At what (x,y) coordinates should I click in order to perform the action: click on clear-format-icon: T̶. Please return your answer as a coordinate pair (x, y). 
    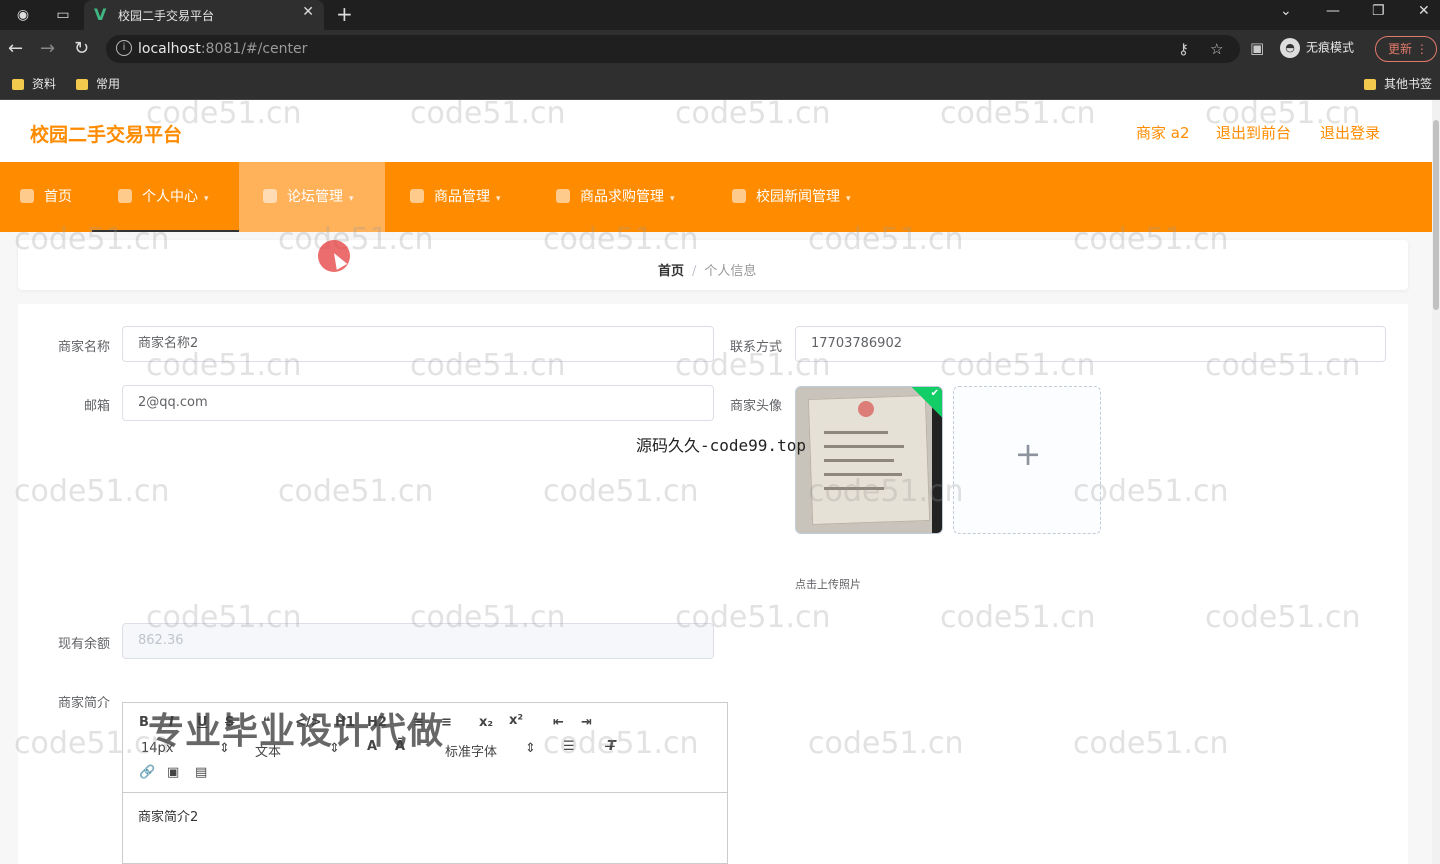
    Looking at the image, I should click on (611, 746).